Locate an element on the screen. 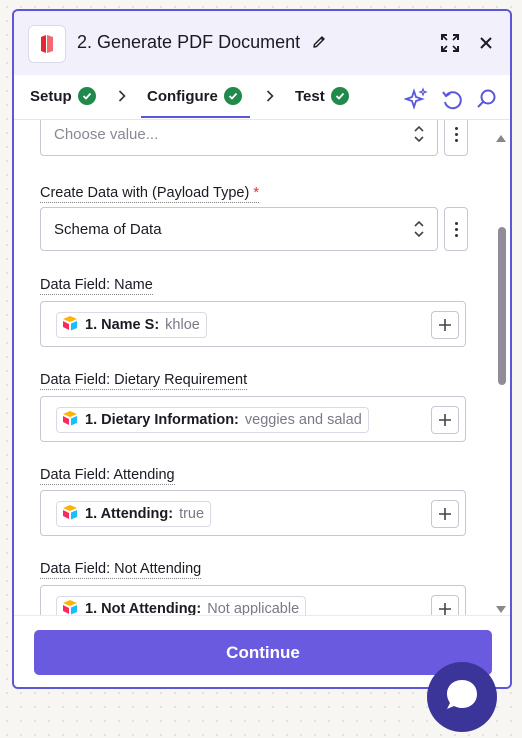  step-title: 2. Generate PDF Document is located at coordinates (189, 42).